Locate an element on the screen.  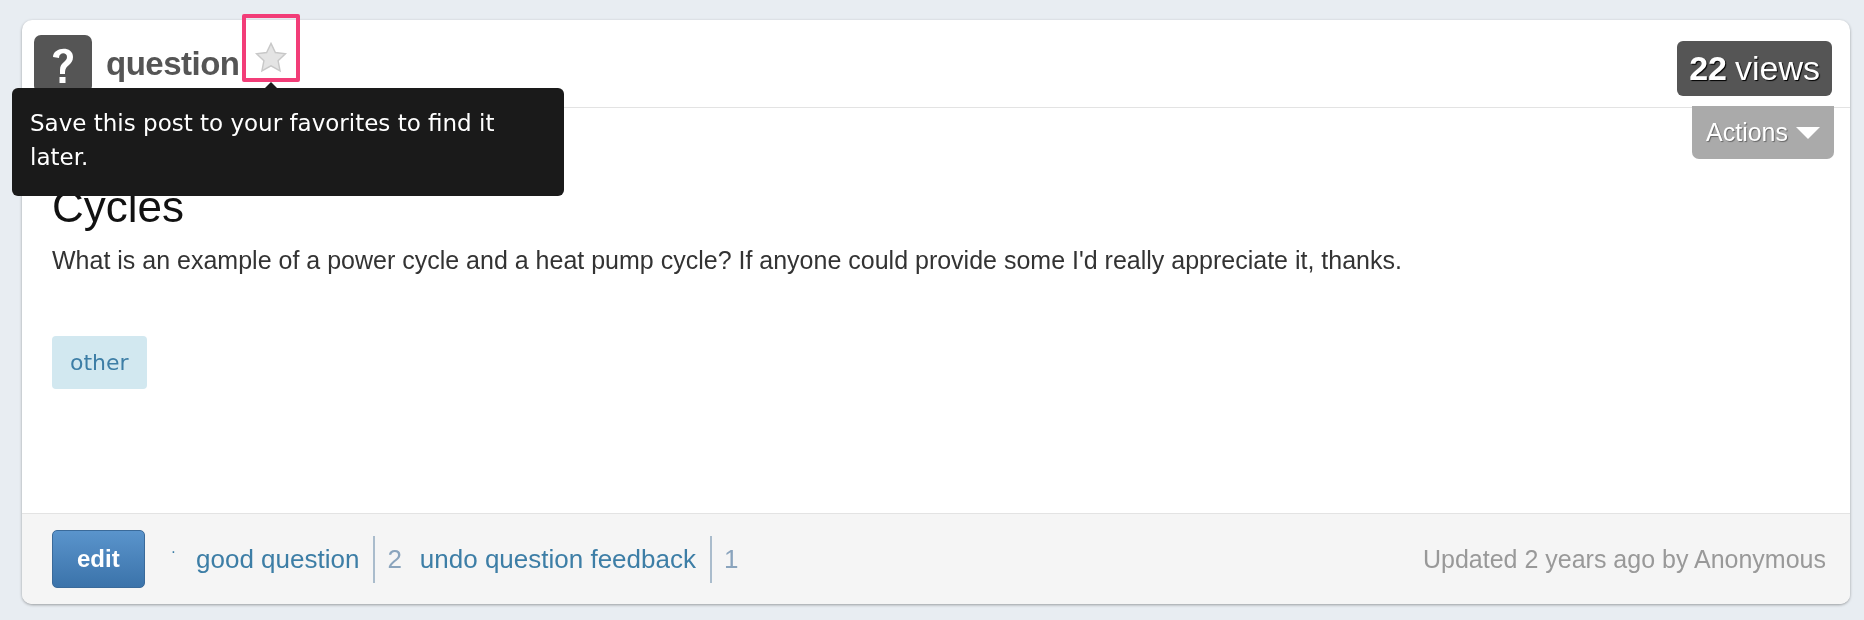
feedback-link: undo question feedback is located at coordinates (557, 559).